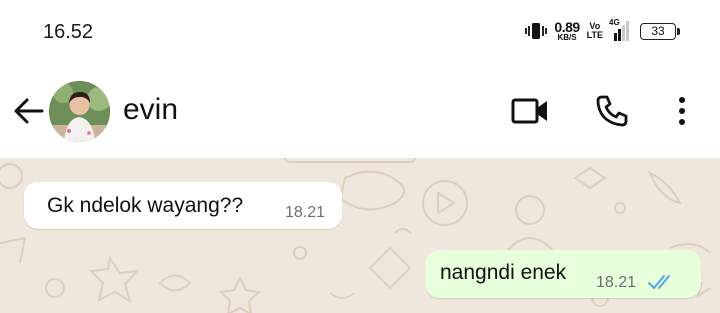  What do you see at coordinates (530, 111) in the screenshot?
I see `video-camera-icon` at bounding box center [530, 111].